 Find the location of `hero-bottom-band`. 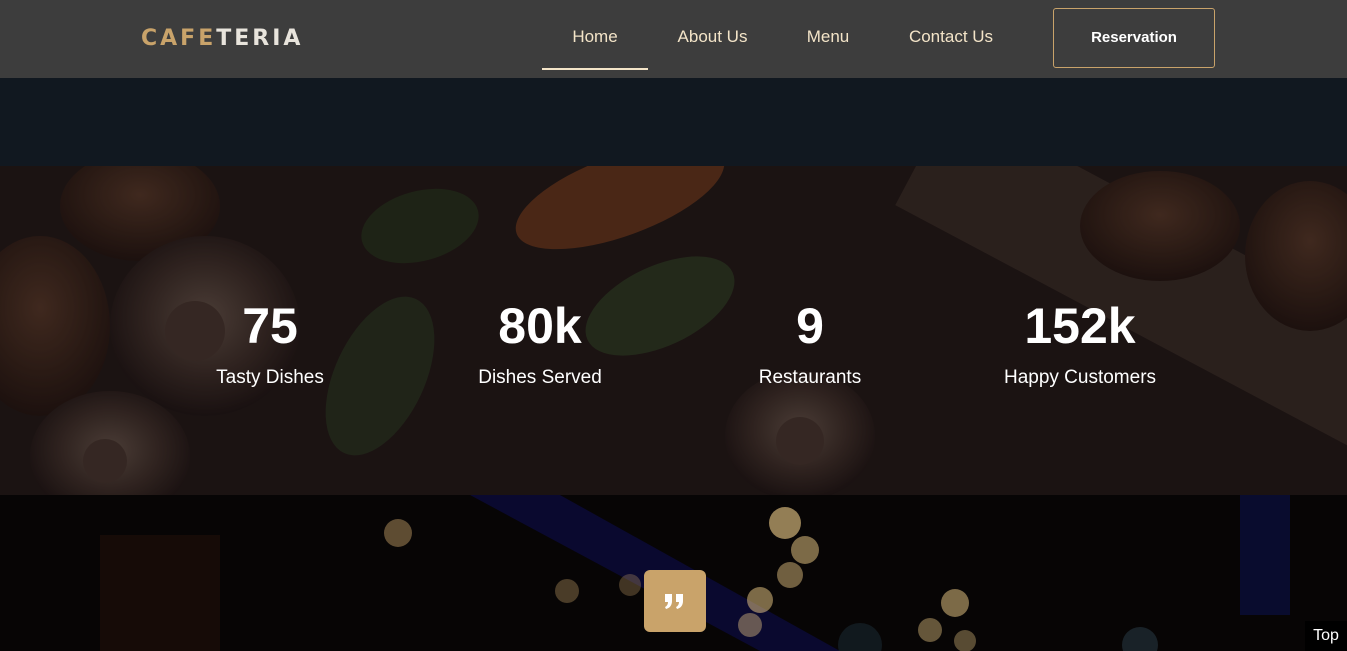

hero-bottom-band is located at coordinates (673, 122).